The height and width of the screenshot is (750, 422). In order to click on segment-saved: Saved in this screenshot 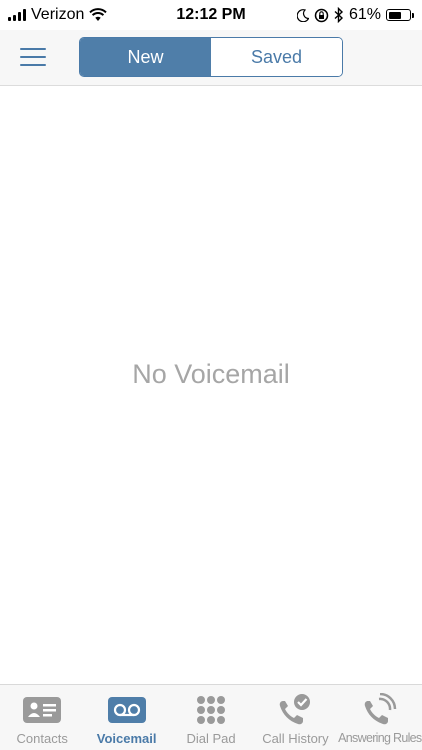, I will do `click(276, 57)`.